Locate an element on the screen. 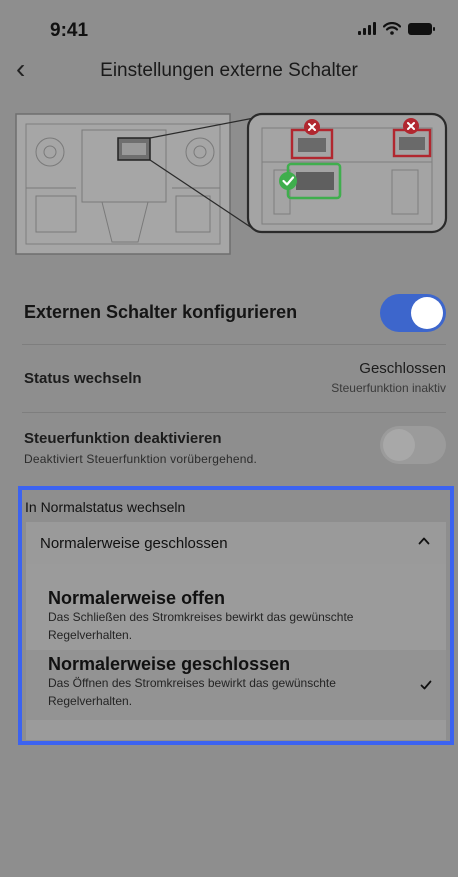 The image size is (458, 877). status-detail: Steuerfunktion inaktiv is located at coordinates (388, 388).